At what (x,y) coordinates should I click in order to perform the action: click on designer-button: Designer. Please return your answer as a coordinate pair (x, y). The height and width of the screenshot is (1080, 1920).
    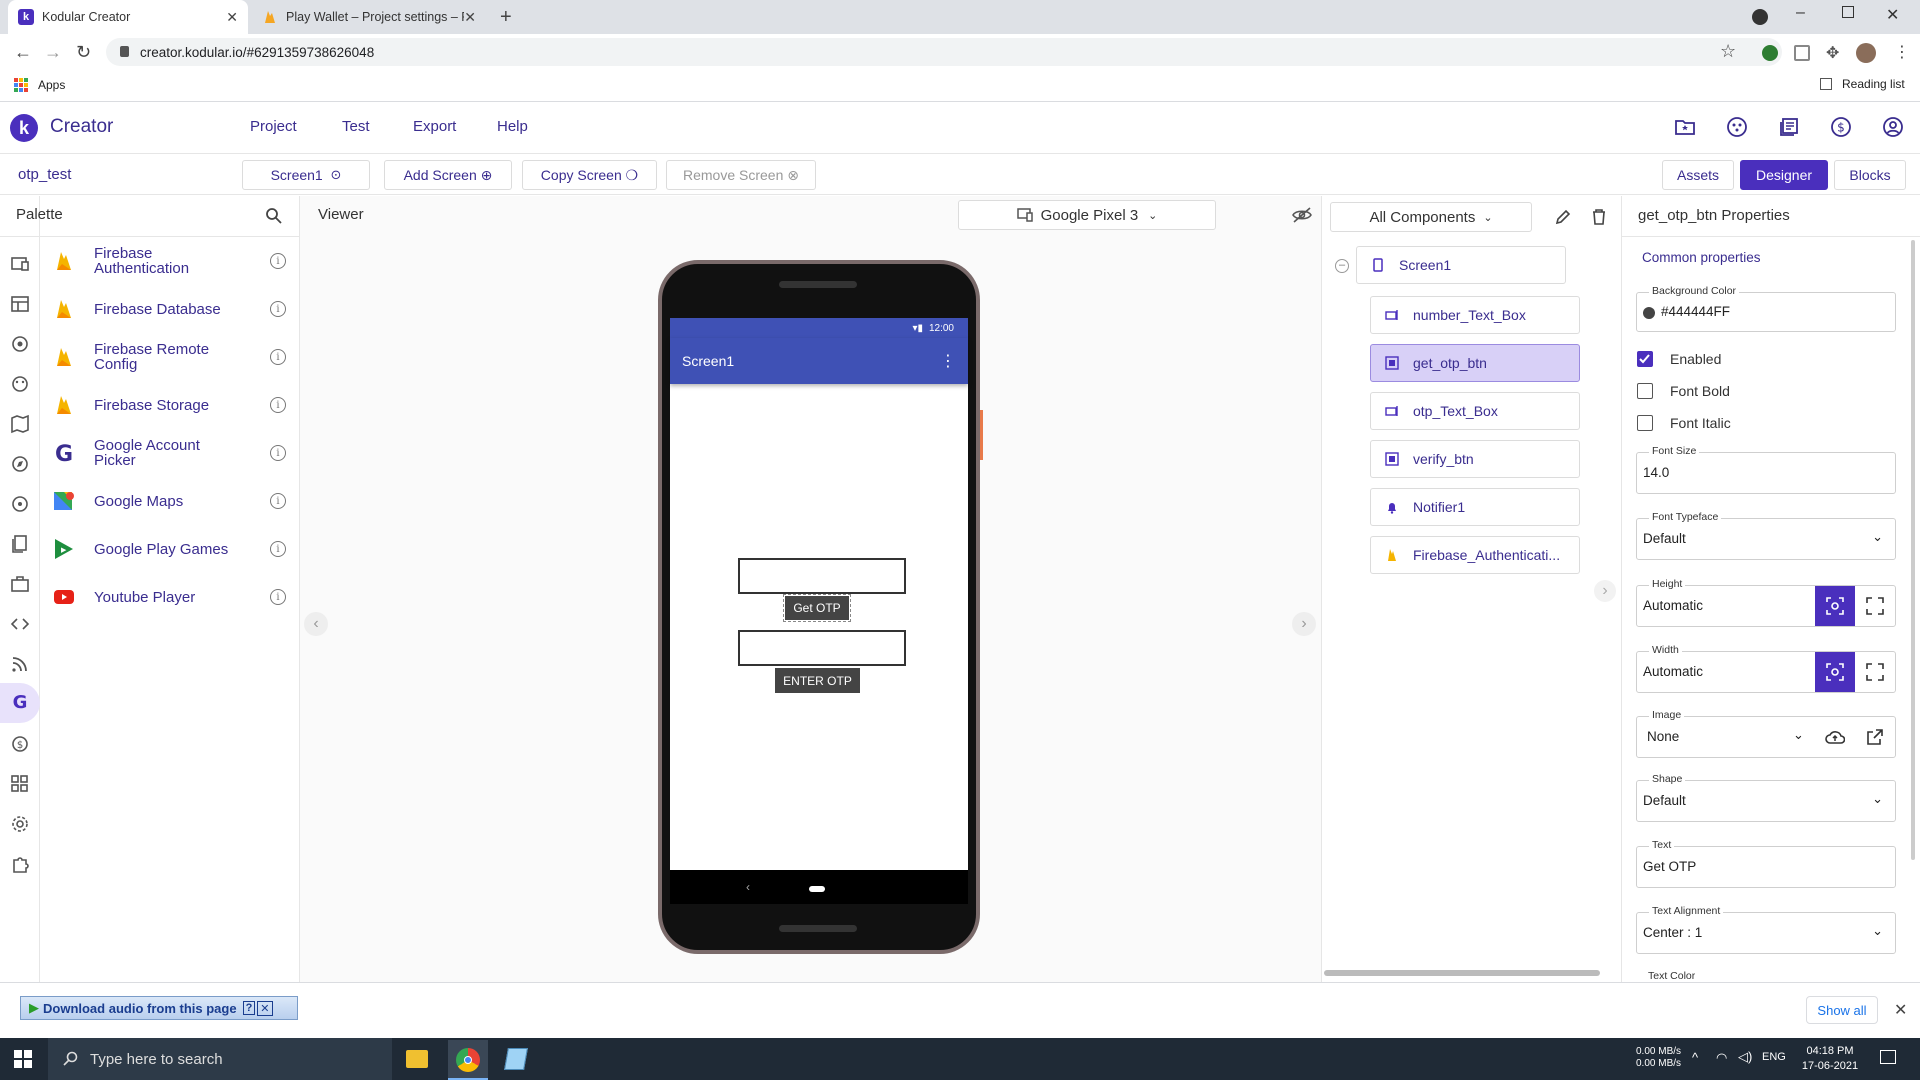
    Looking at the image, I should click on (1784, 175).